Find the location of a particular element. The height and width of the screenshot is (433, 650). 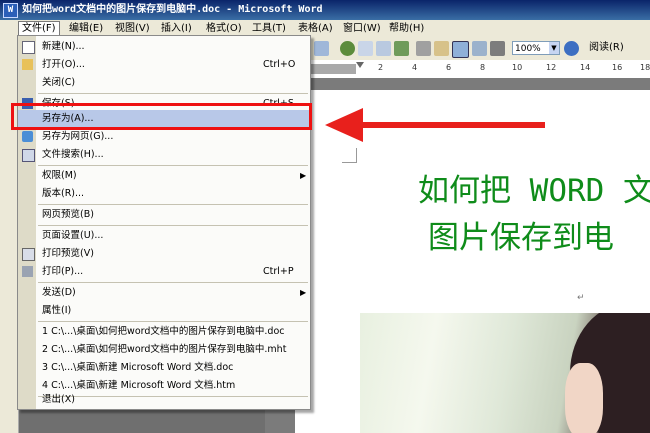

open-folder-icon is located at coordinates (27, 64).